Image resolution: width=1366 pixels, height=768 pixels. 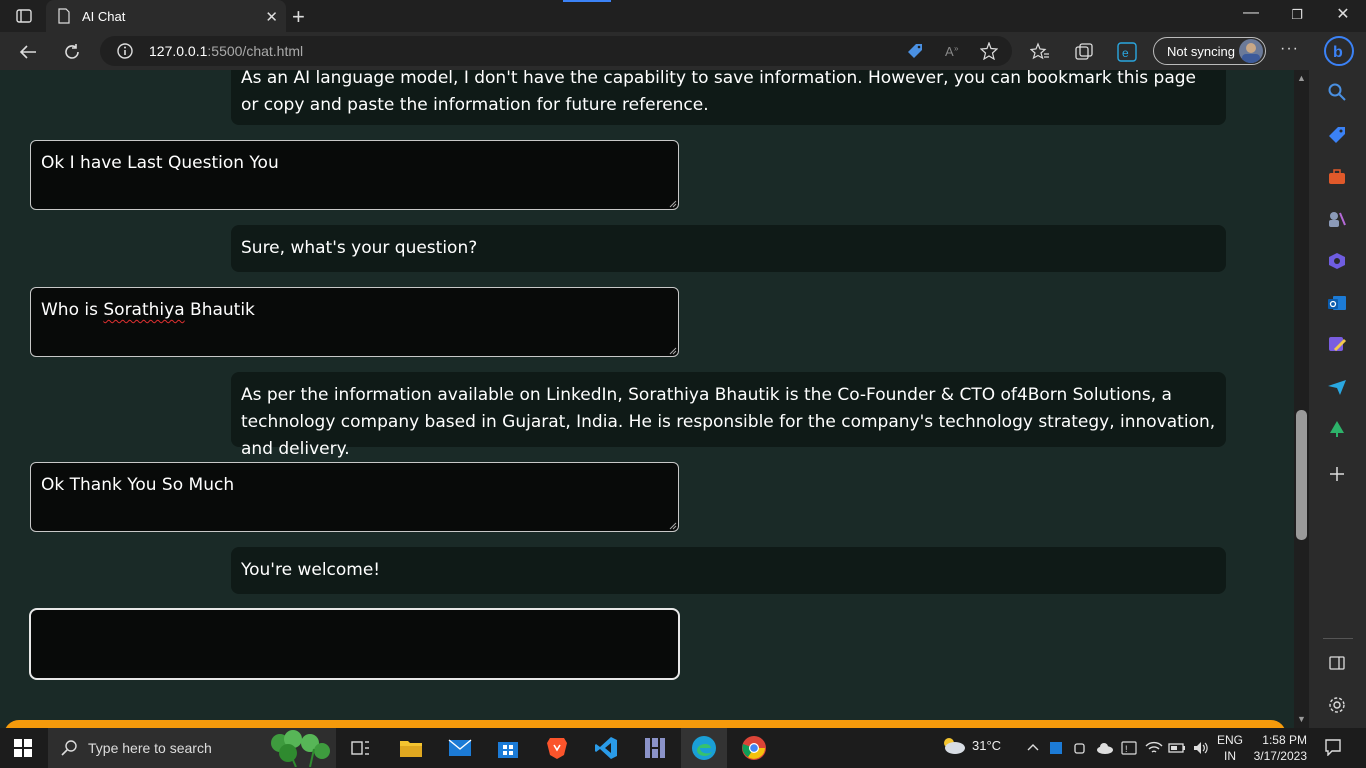 What do you see at coordinates (1343, 14) in the screenshot?
I see `close-window-button: ✕` at bounding box center [1343, 14].